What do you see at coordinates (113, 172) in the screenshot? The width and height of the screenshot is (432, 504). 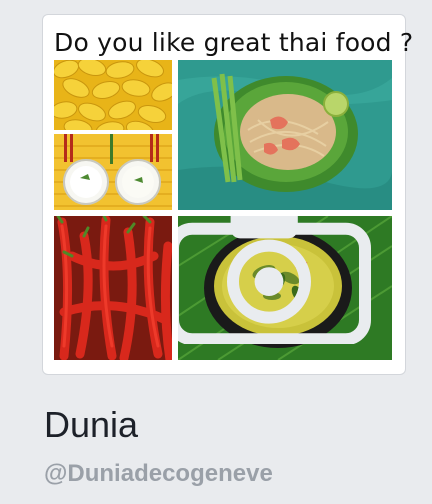 I see `rice-bowls-photo` at bounding box center [113, 172].